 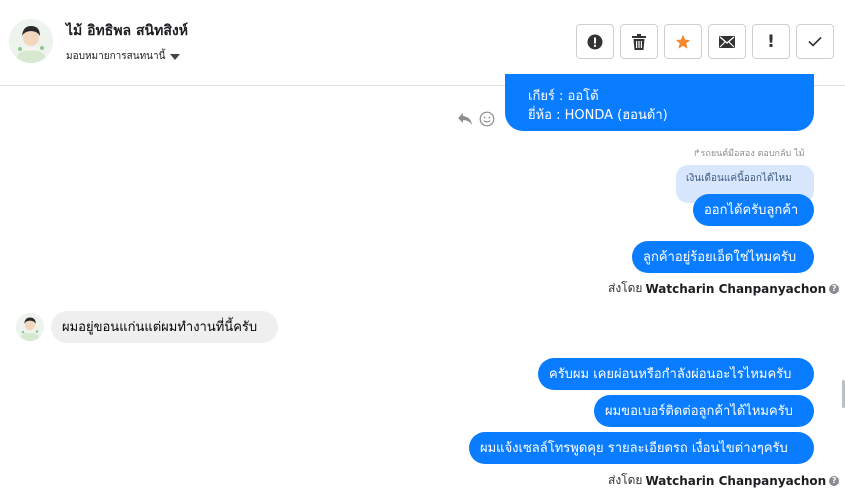 I want to click on check-icon, so click(x=815, y=41).